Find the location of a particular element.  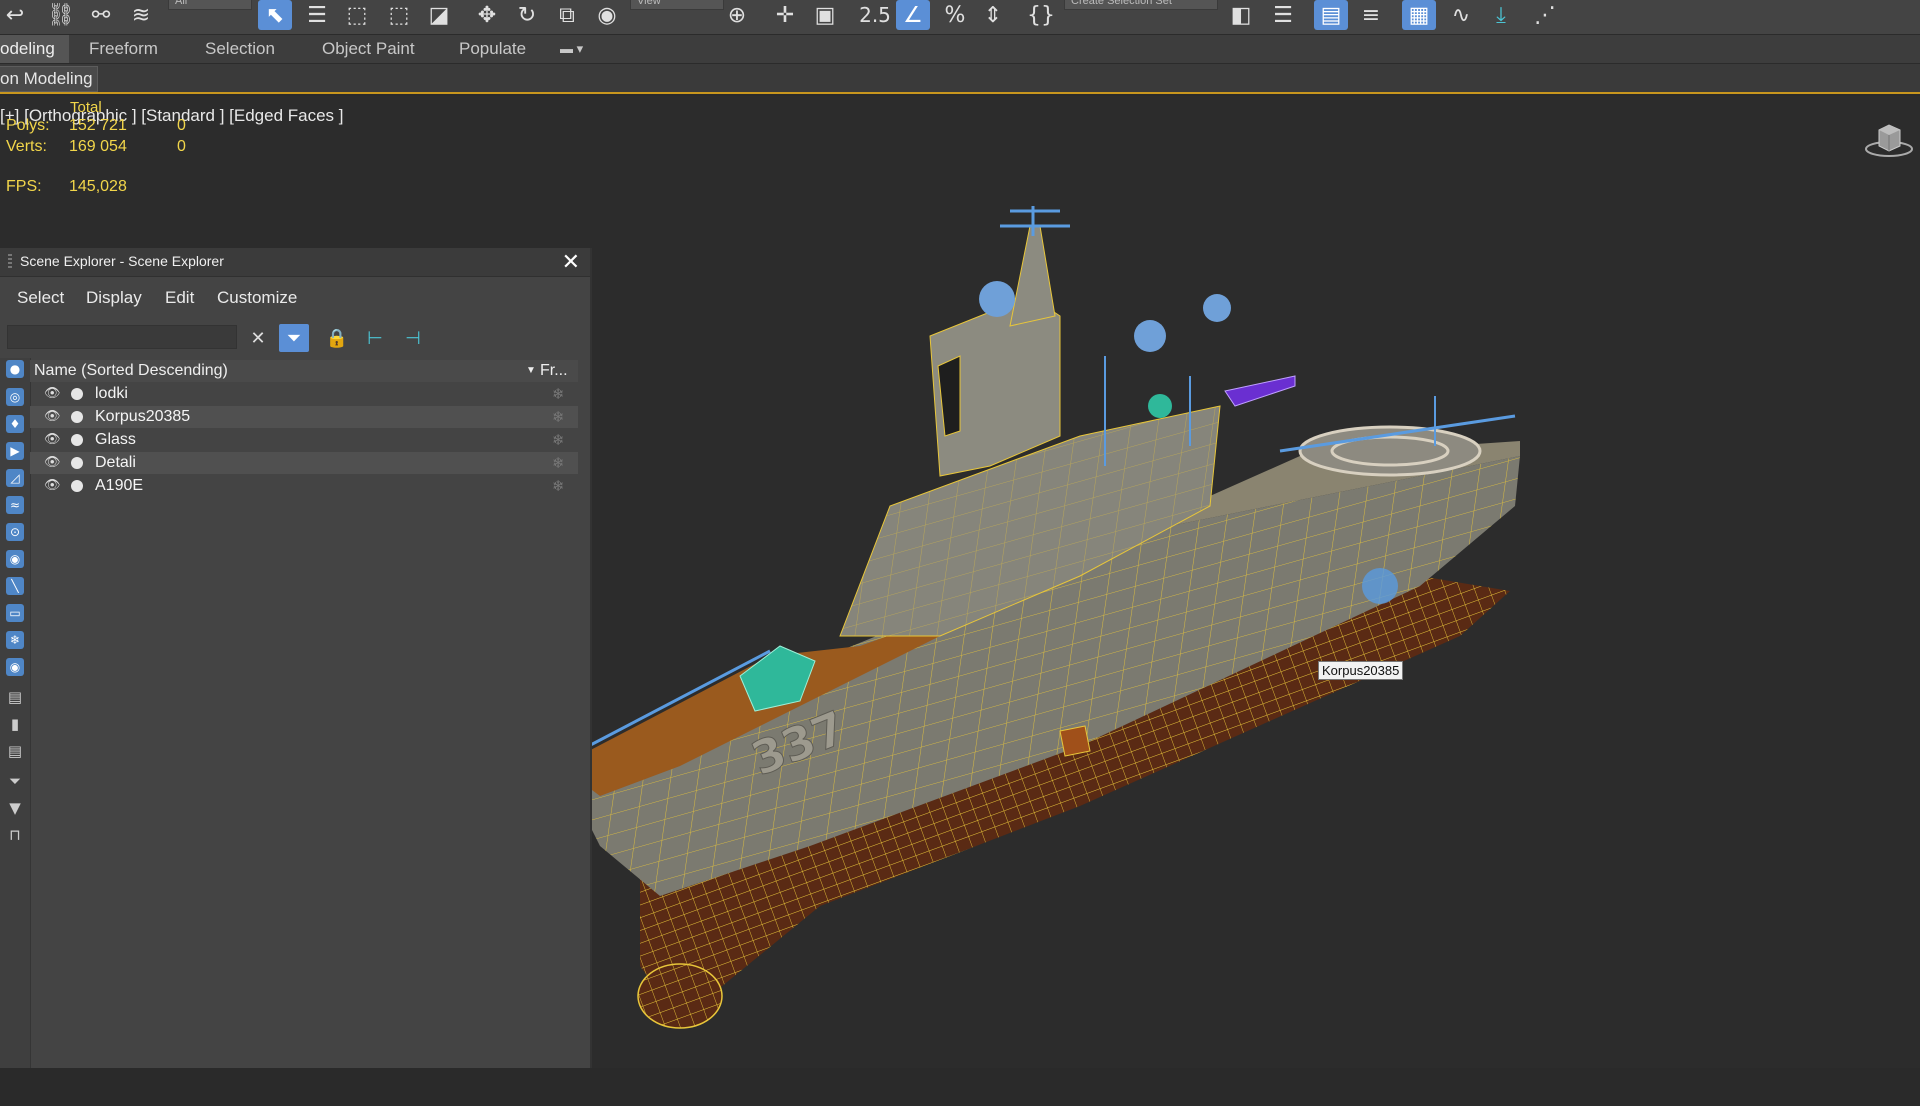

camera-filter-icon: ▶ is located at coordinates (15, 451).